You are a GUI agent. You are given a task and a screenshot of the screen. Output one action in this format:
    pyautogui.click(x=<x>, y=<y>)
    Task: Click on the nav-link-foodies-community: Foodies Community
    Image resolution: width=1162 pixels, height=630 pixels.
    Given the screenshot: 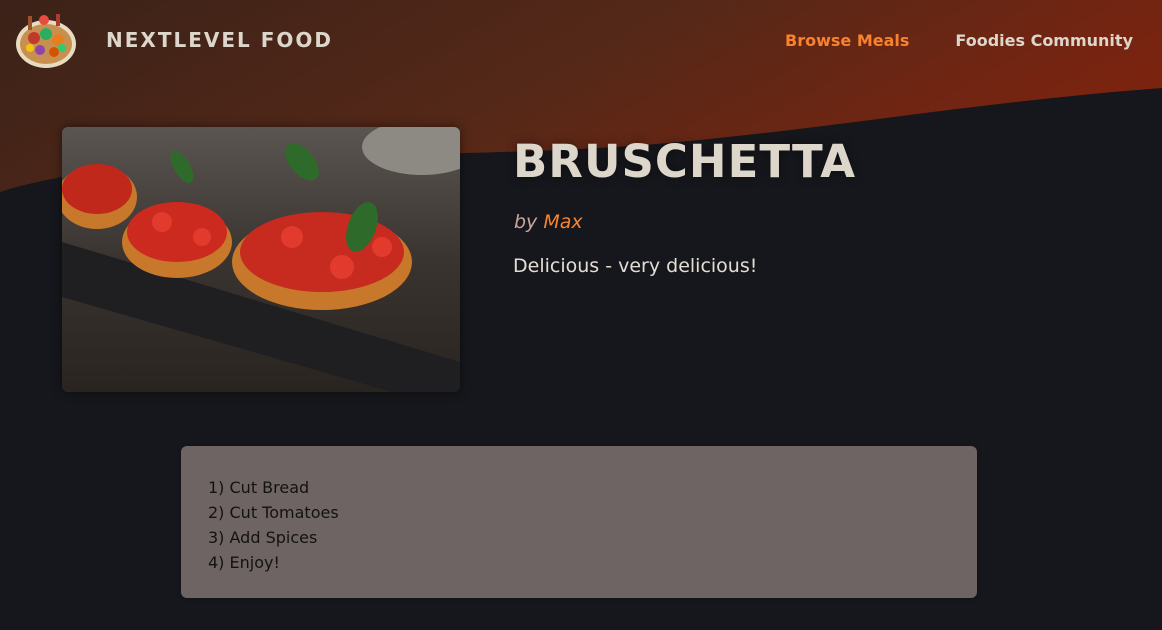 What is the action you would take?
    pyautogui.click(x=1044, y=40)
    